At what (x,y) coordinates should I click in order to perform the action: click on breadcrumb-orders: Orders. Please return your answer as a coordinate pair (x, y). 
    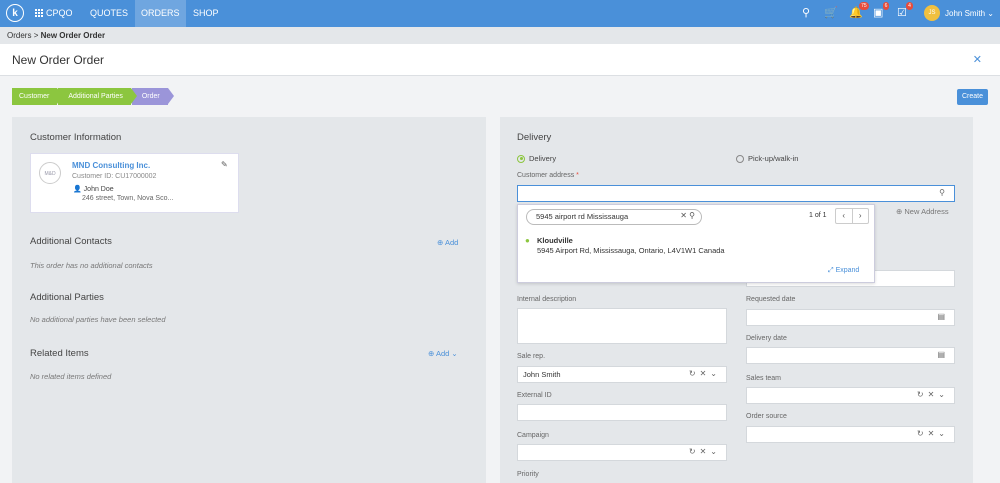
    Looking at the image, I should click on (19, 35).